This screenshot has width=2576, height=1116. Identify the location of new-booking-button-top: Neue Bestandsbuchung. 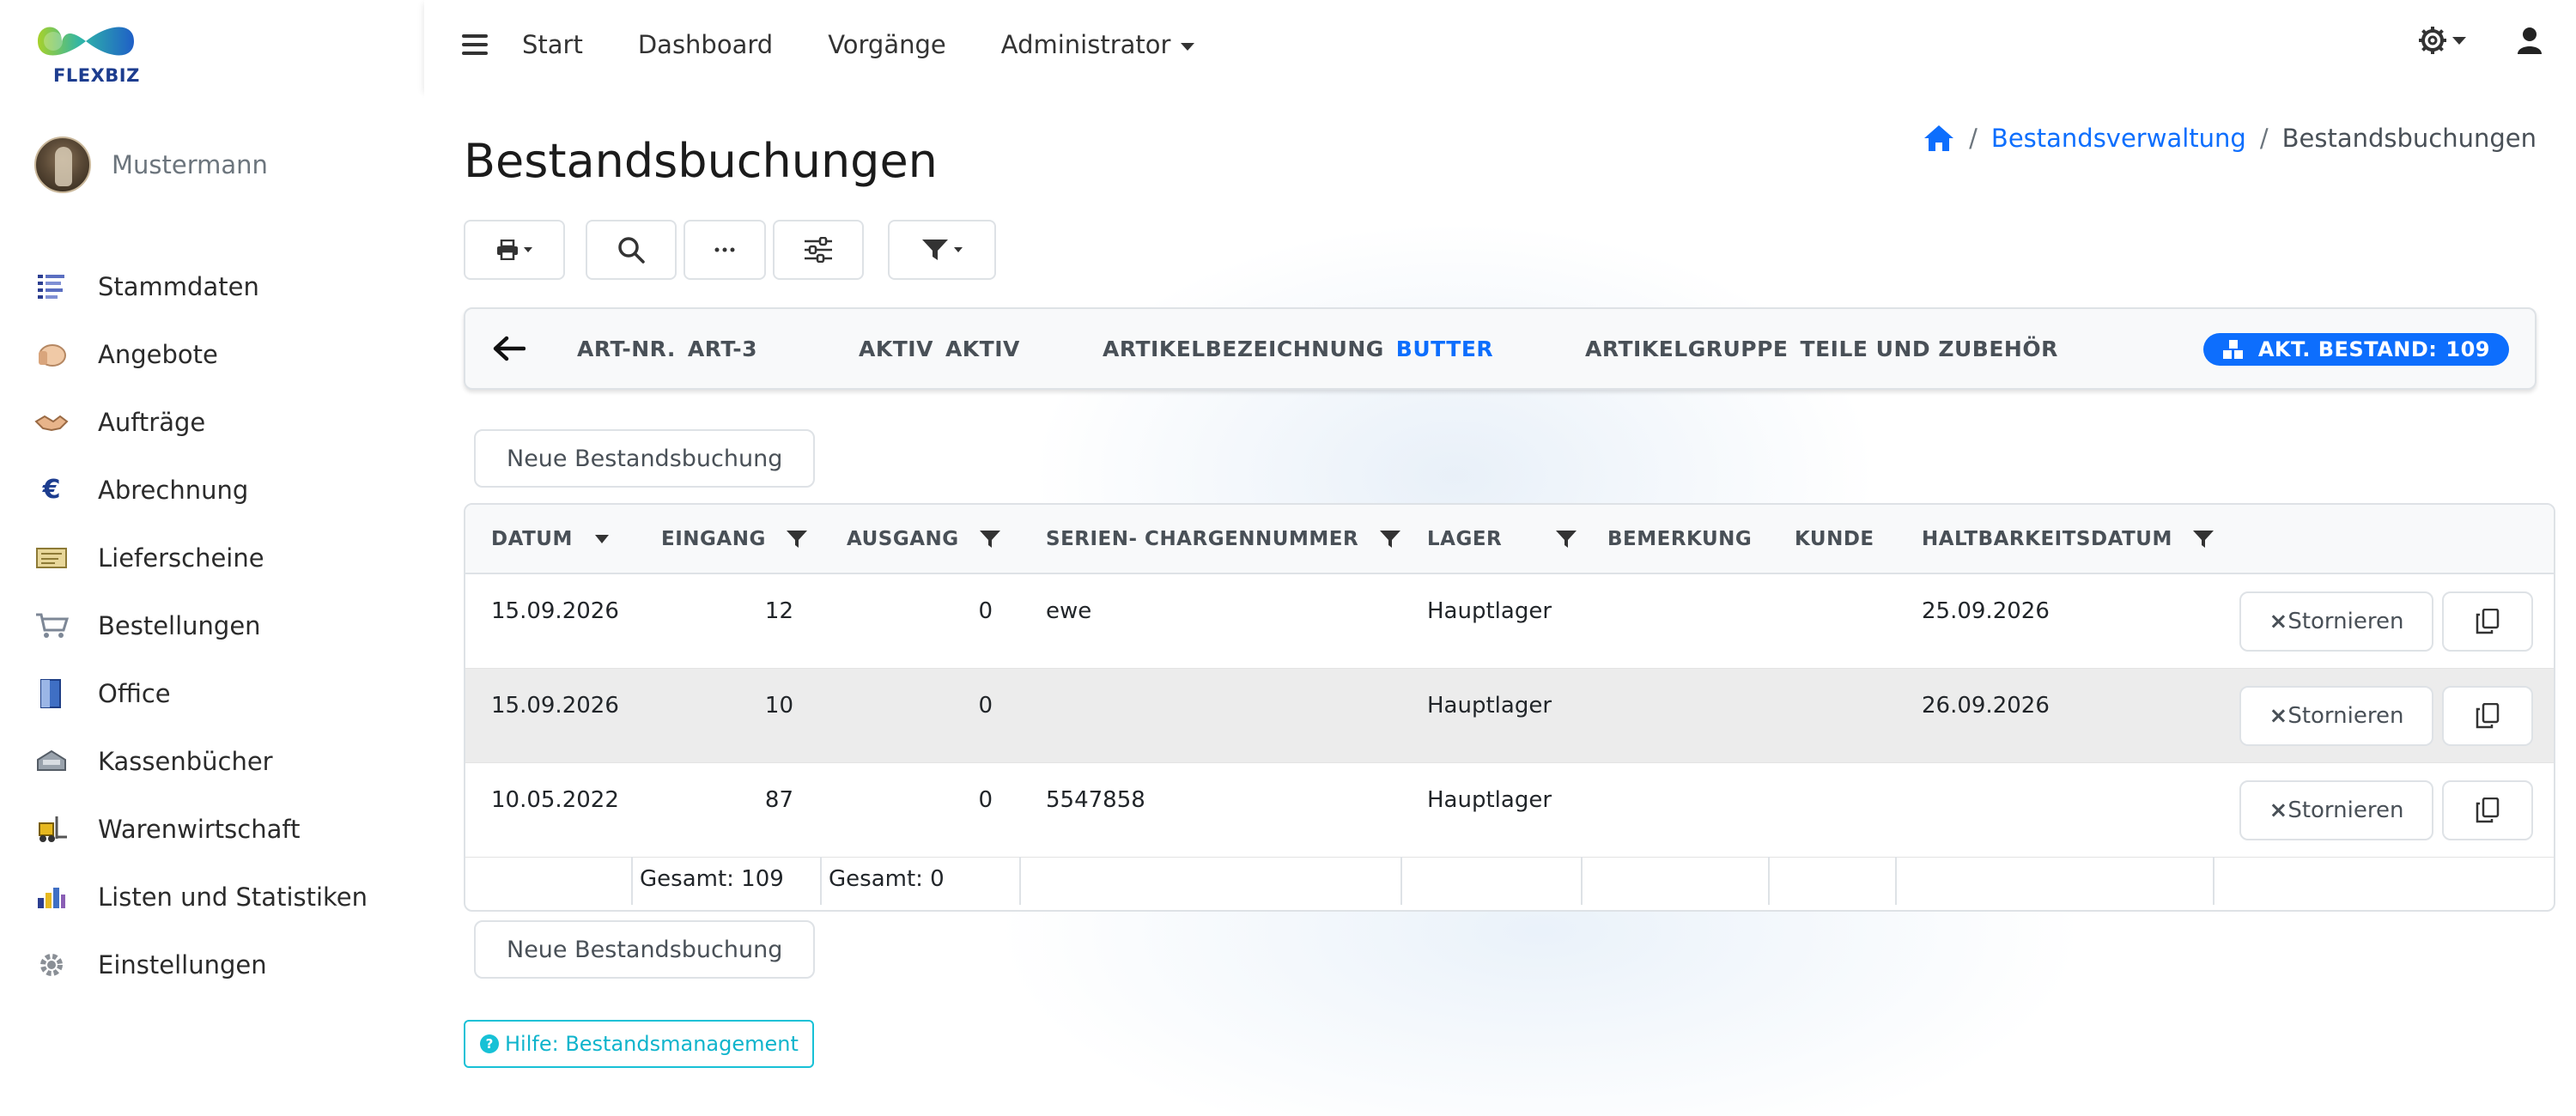
(645, 458).